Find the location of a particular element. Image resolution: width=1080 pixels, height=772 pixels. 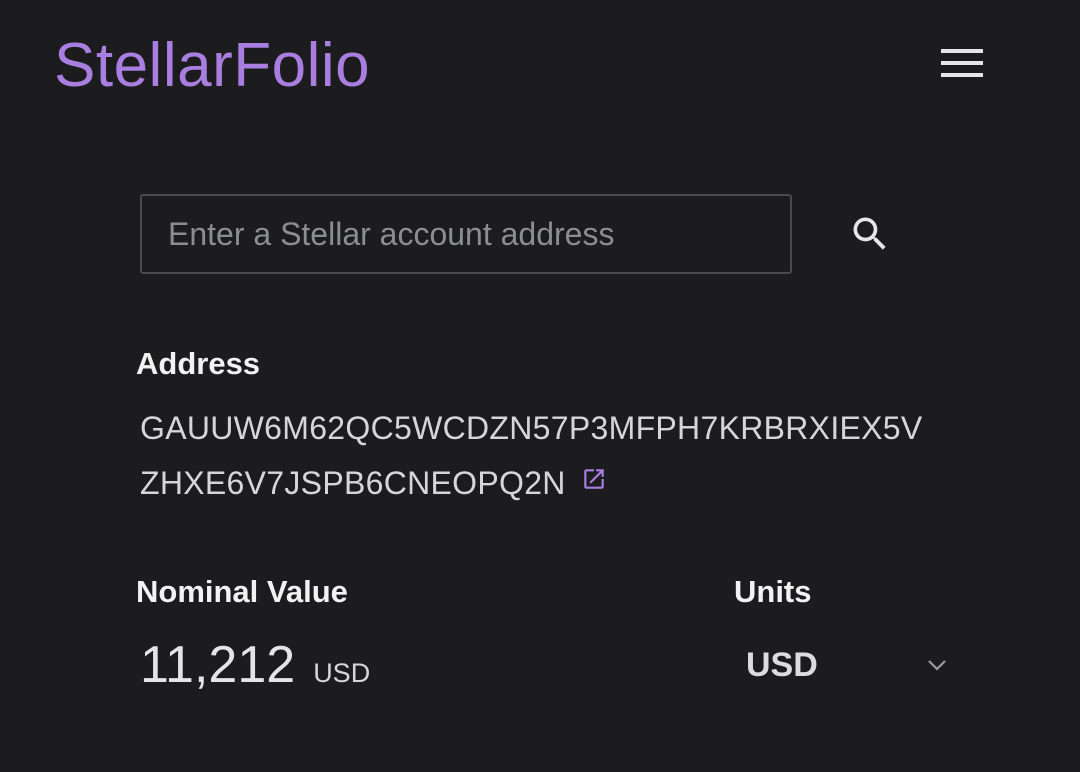

external-link-icon is located at coordinates (593, 479).